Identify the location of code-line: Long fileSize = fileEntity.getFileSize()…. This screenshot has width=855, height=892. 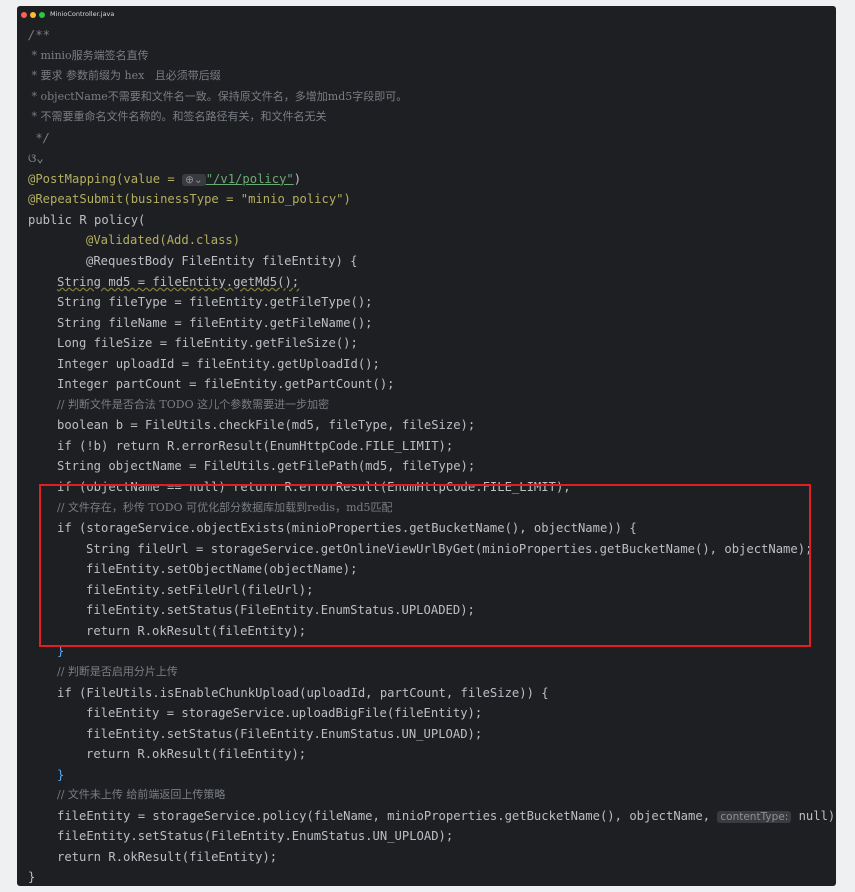
(207, 343).